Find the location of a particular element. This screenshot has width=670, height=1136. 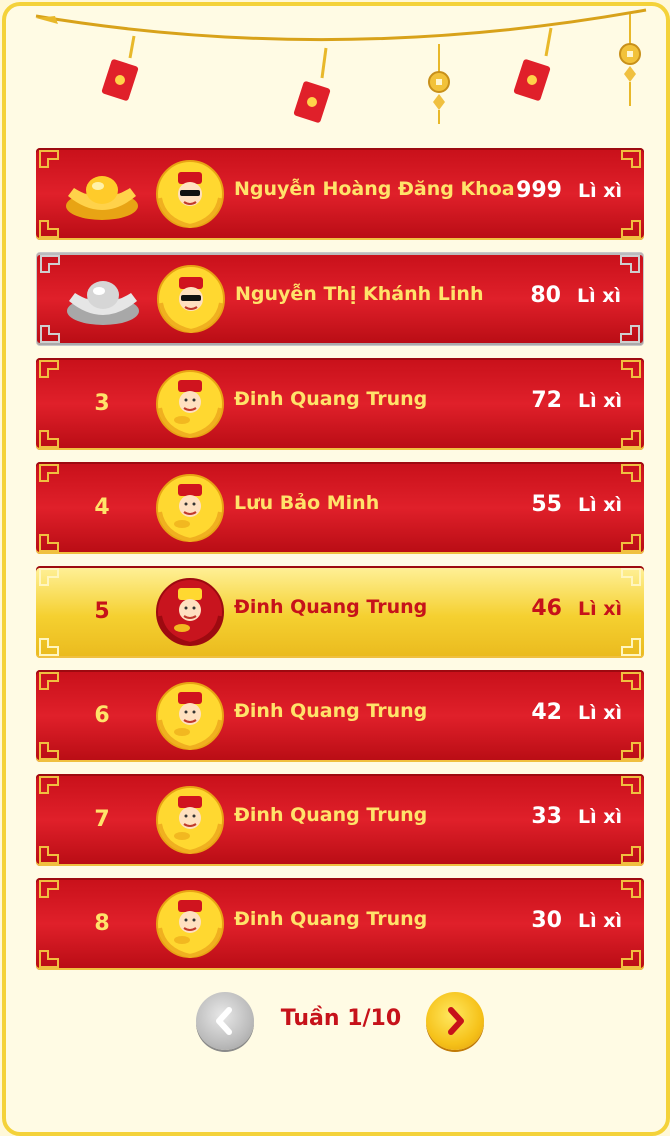

player-name: Nguyễn Hoàng Đăng Khoa is located at coordinates (374, 189).